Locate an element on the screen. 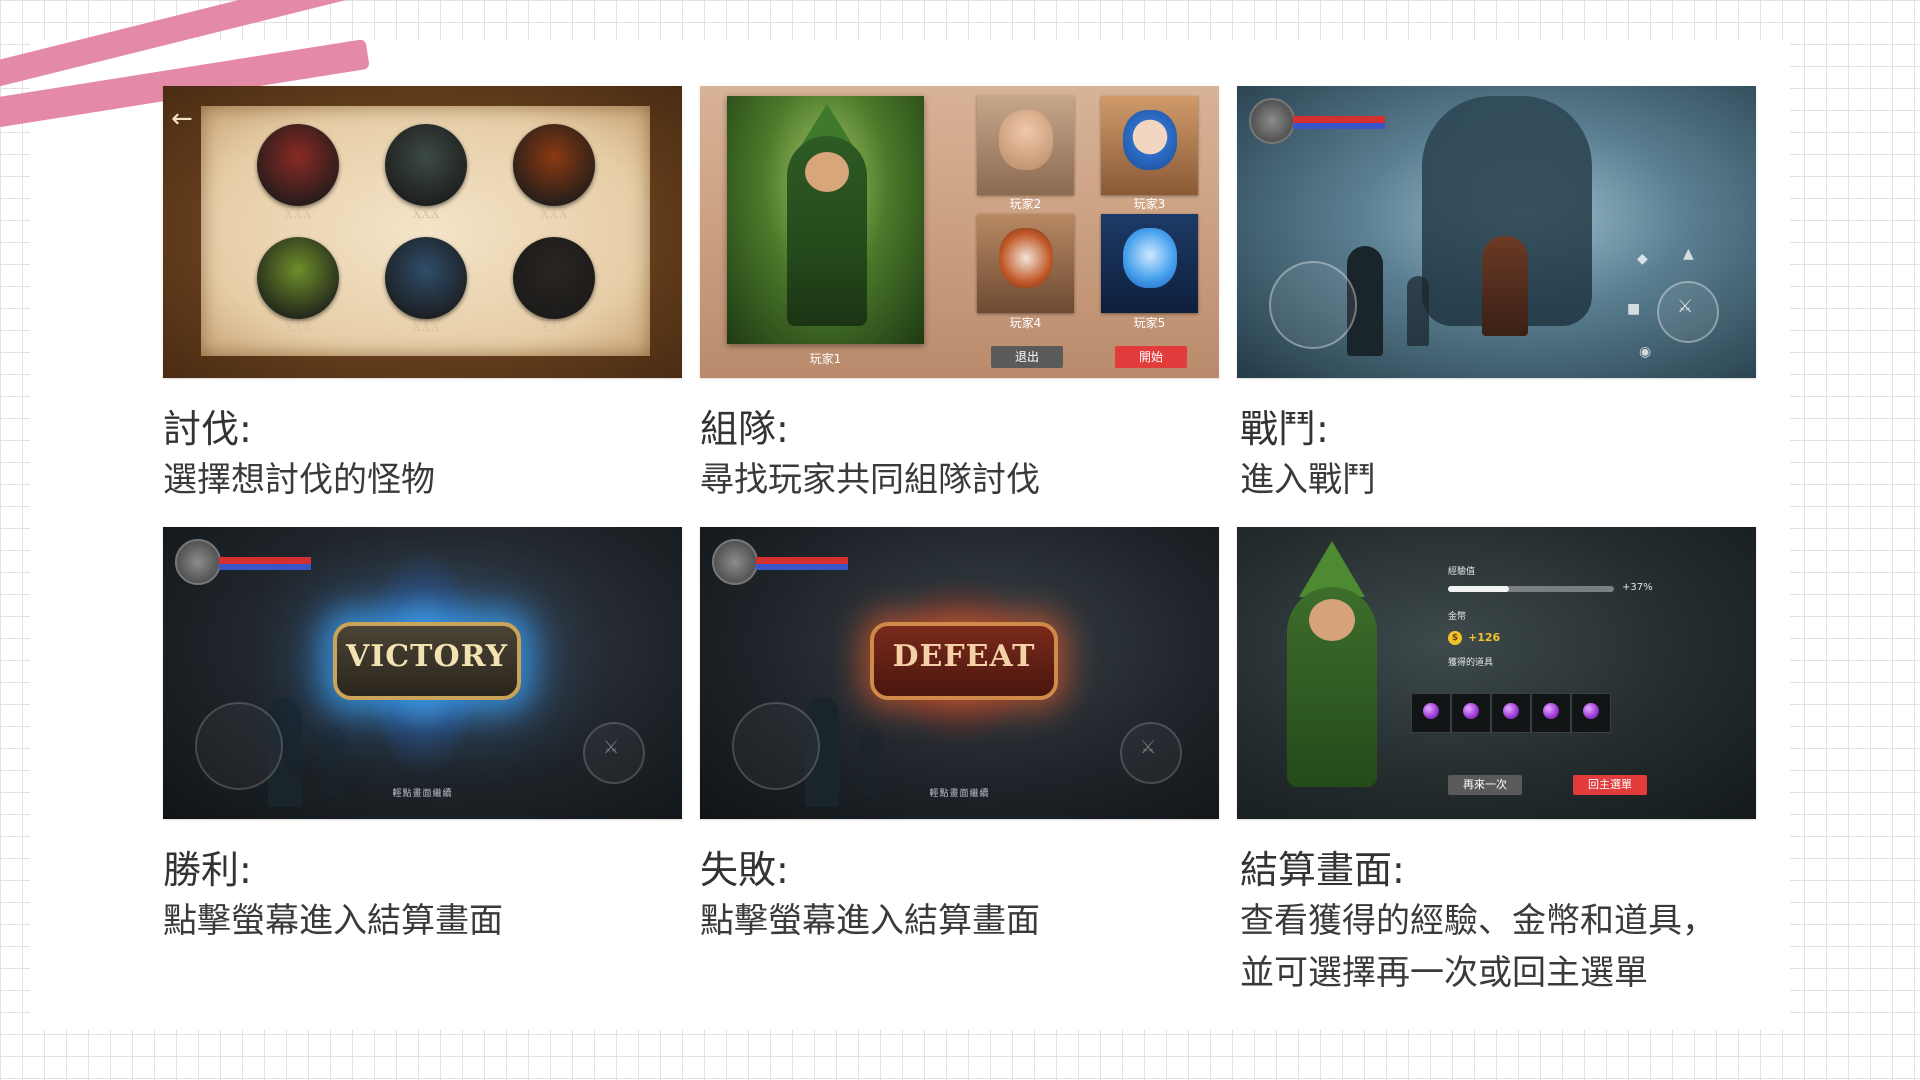  monster-selection-panel: XXX XXX XXX XXX XXX XXX is located at coordinates (425, 231).